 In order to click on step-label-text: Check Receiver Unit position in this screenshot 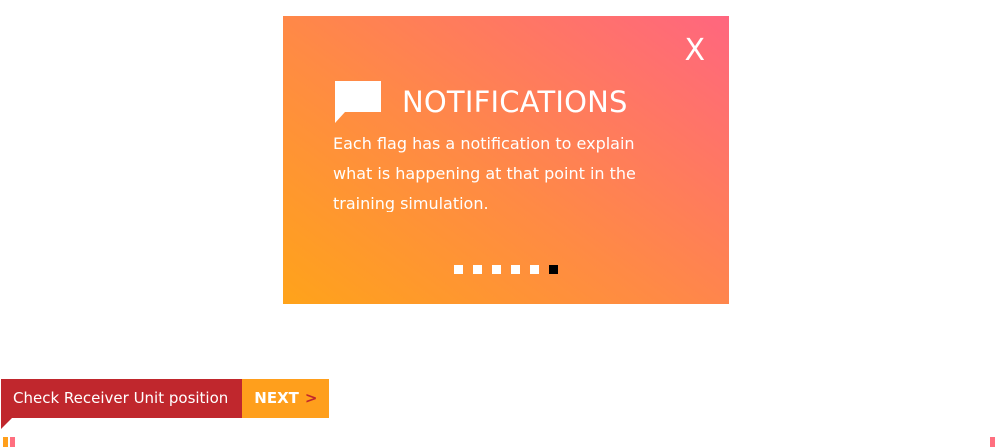, I will do `click(121, 398)`.